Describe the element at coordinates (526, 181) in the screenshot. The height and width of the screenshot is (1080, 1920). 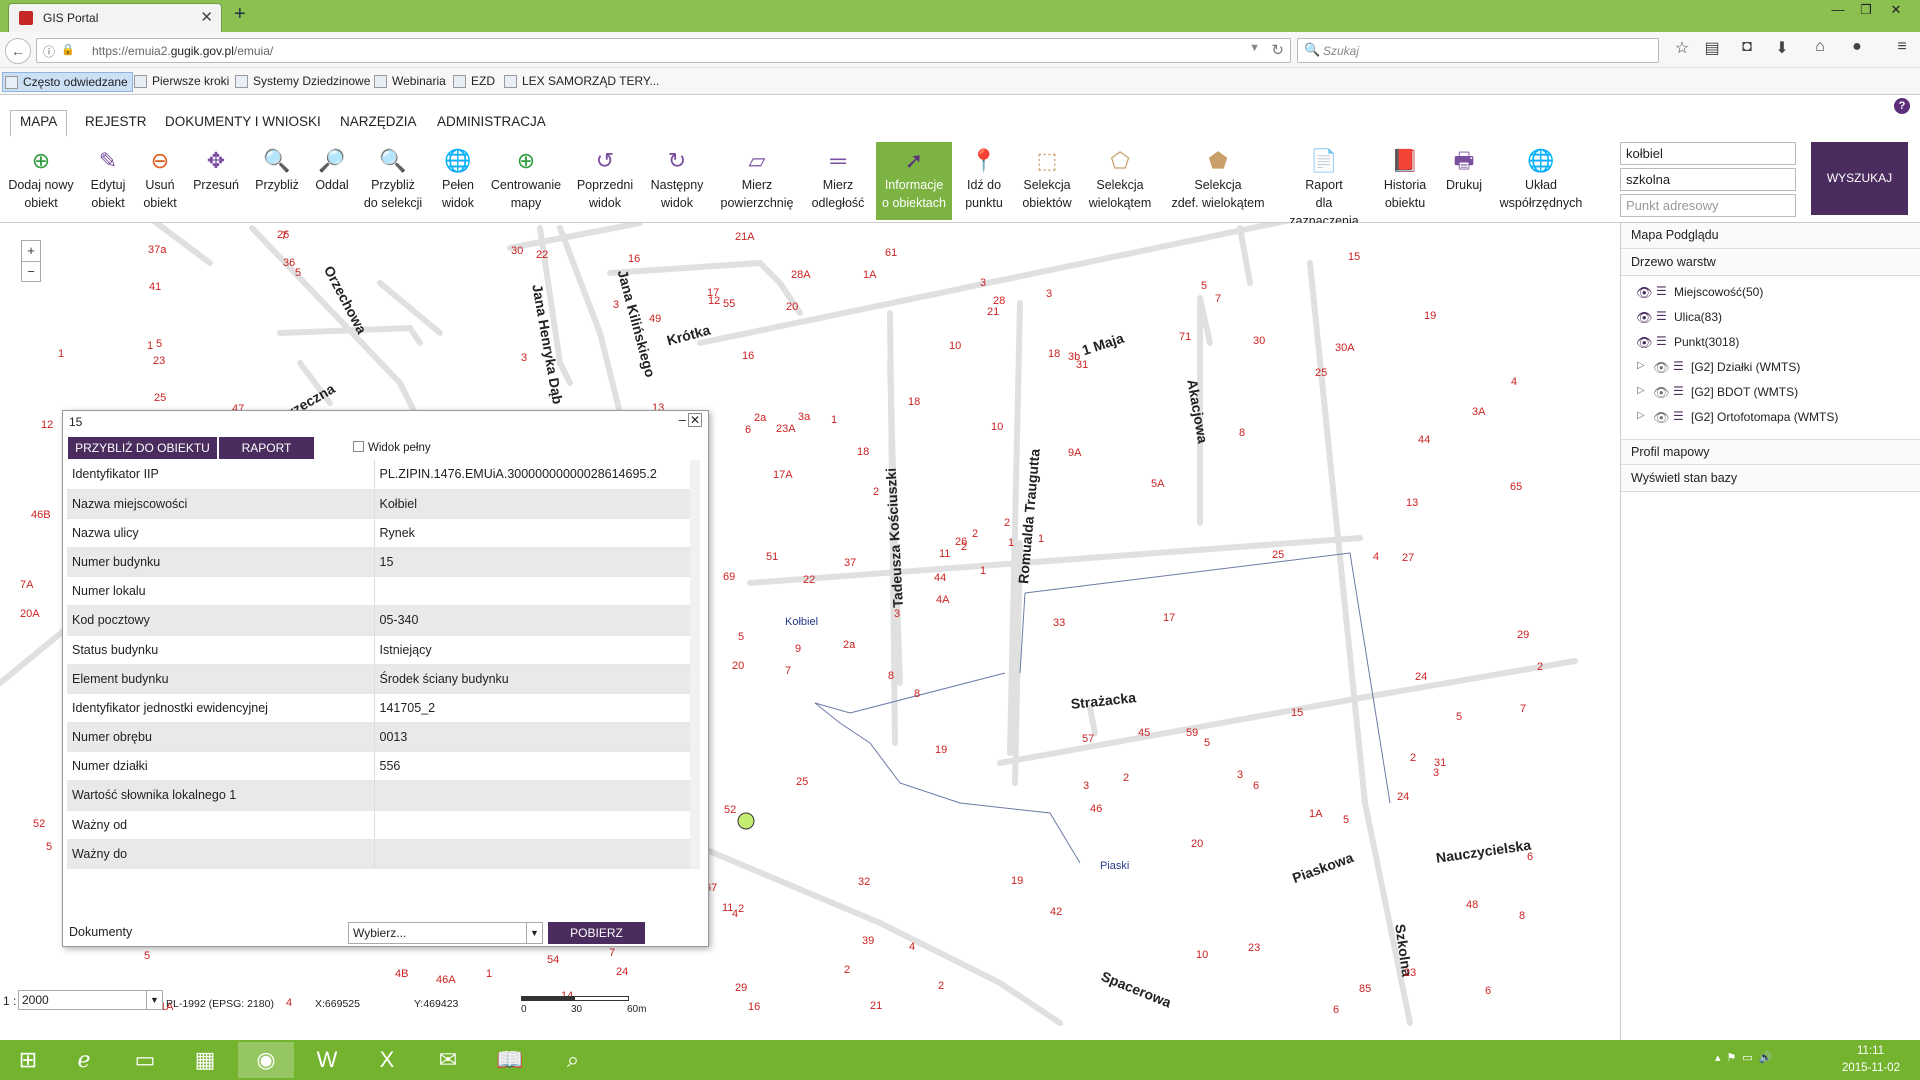
I see `tool-center-map: ⊕ Centrowanie mapy` at that location.